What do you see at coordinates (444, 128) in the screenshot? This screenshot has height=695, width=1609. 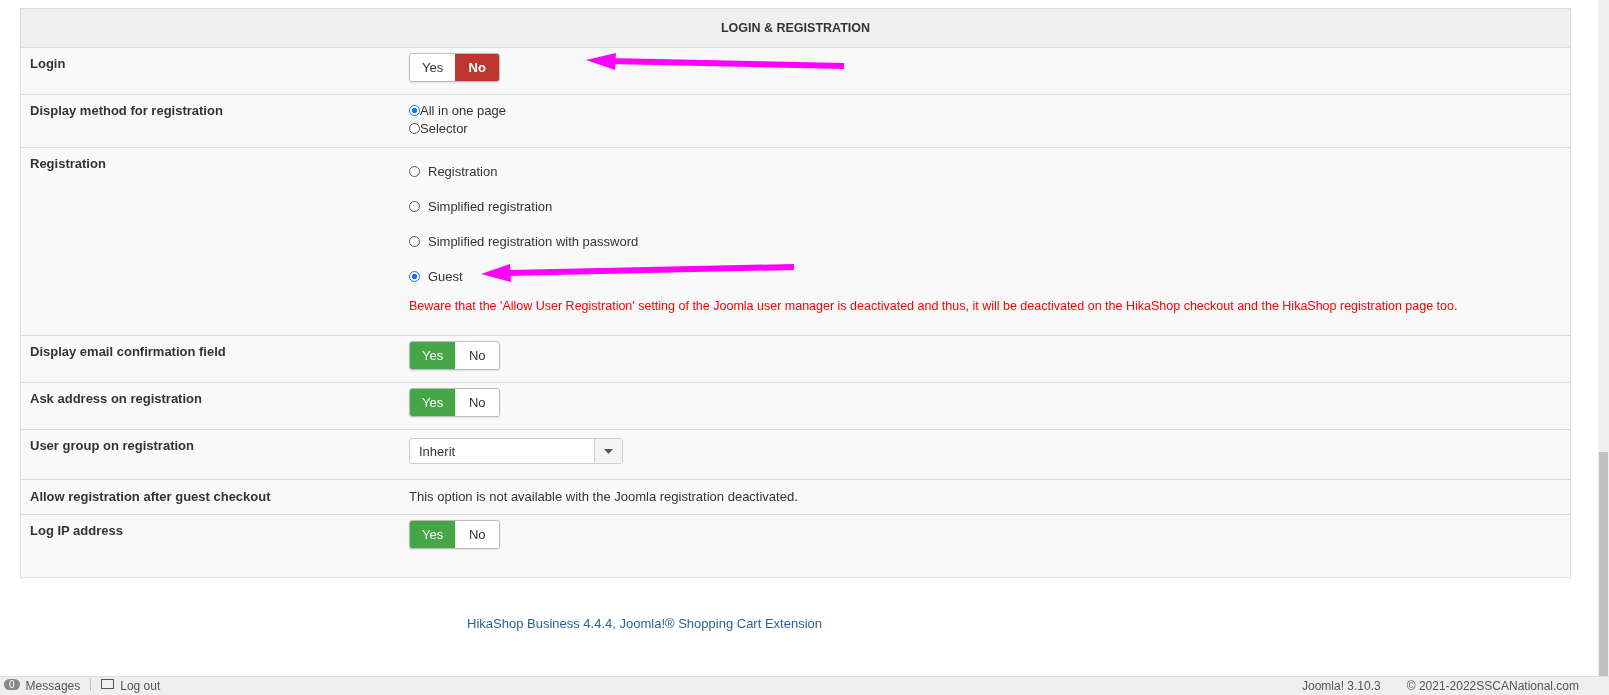 I see `radio-label: Selector` at bounding box center [444, 128].